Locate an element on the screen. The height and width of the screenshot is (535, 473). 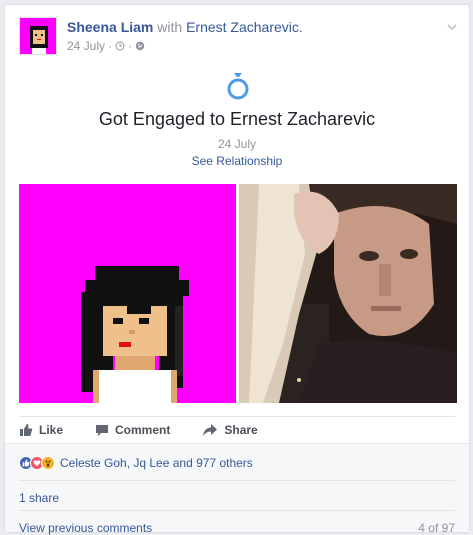
with-text: with is located at coordinates (170, 27).